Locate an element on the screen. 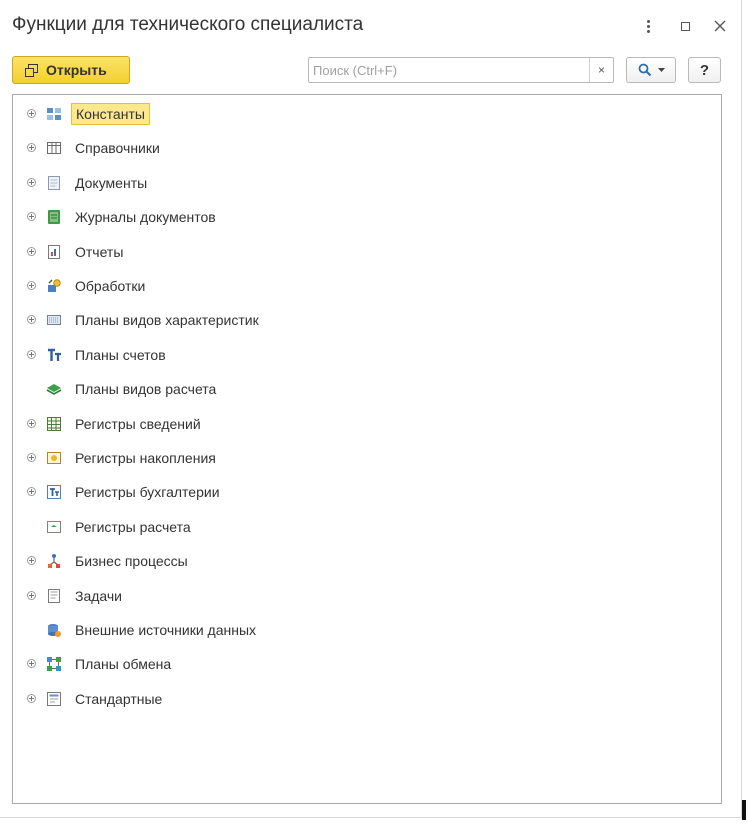  tree-item: Планы счетов is located at coordinates (367, 355).